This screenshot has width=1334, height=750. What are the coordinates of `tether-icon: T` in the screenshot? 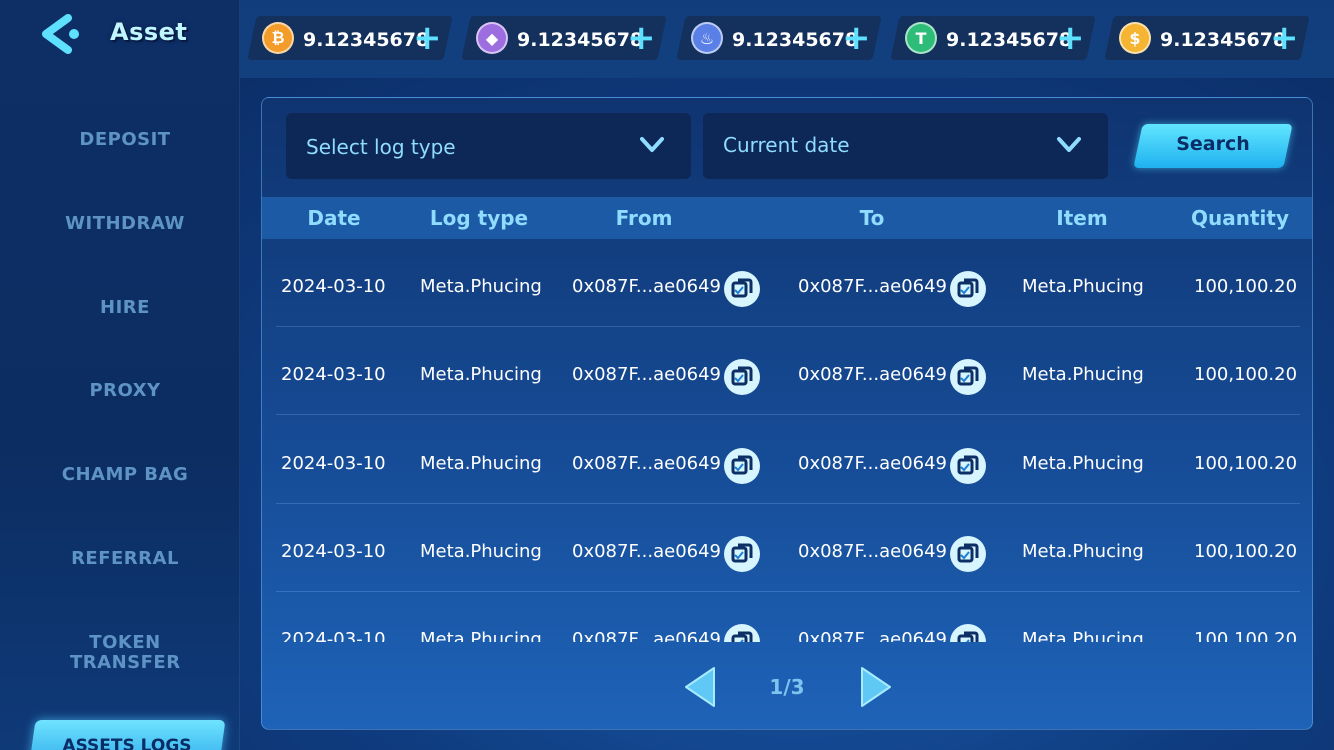 It's located at (921, 38).